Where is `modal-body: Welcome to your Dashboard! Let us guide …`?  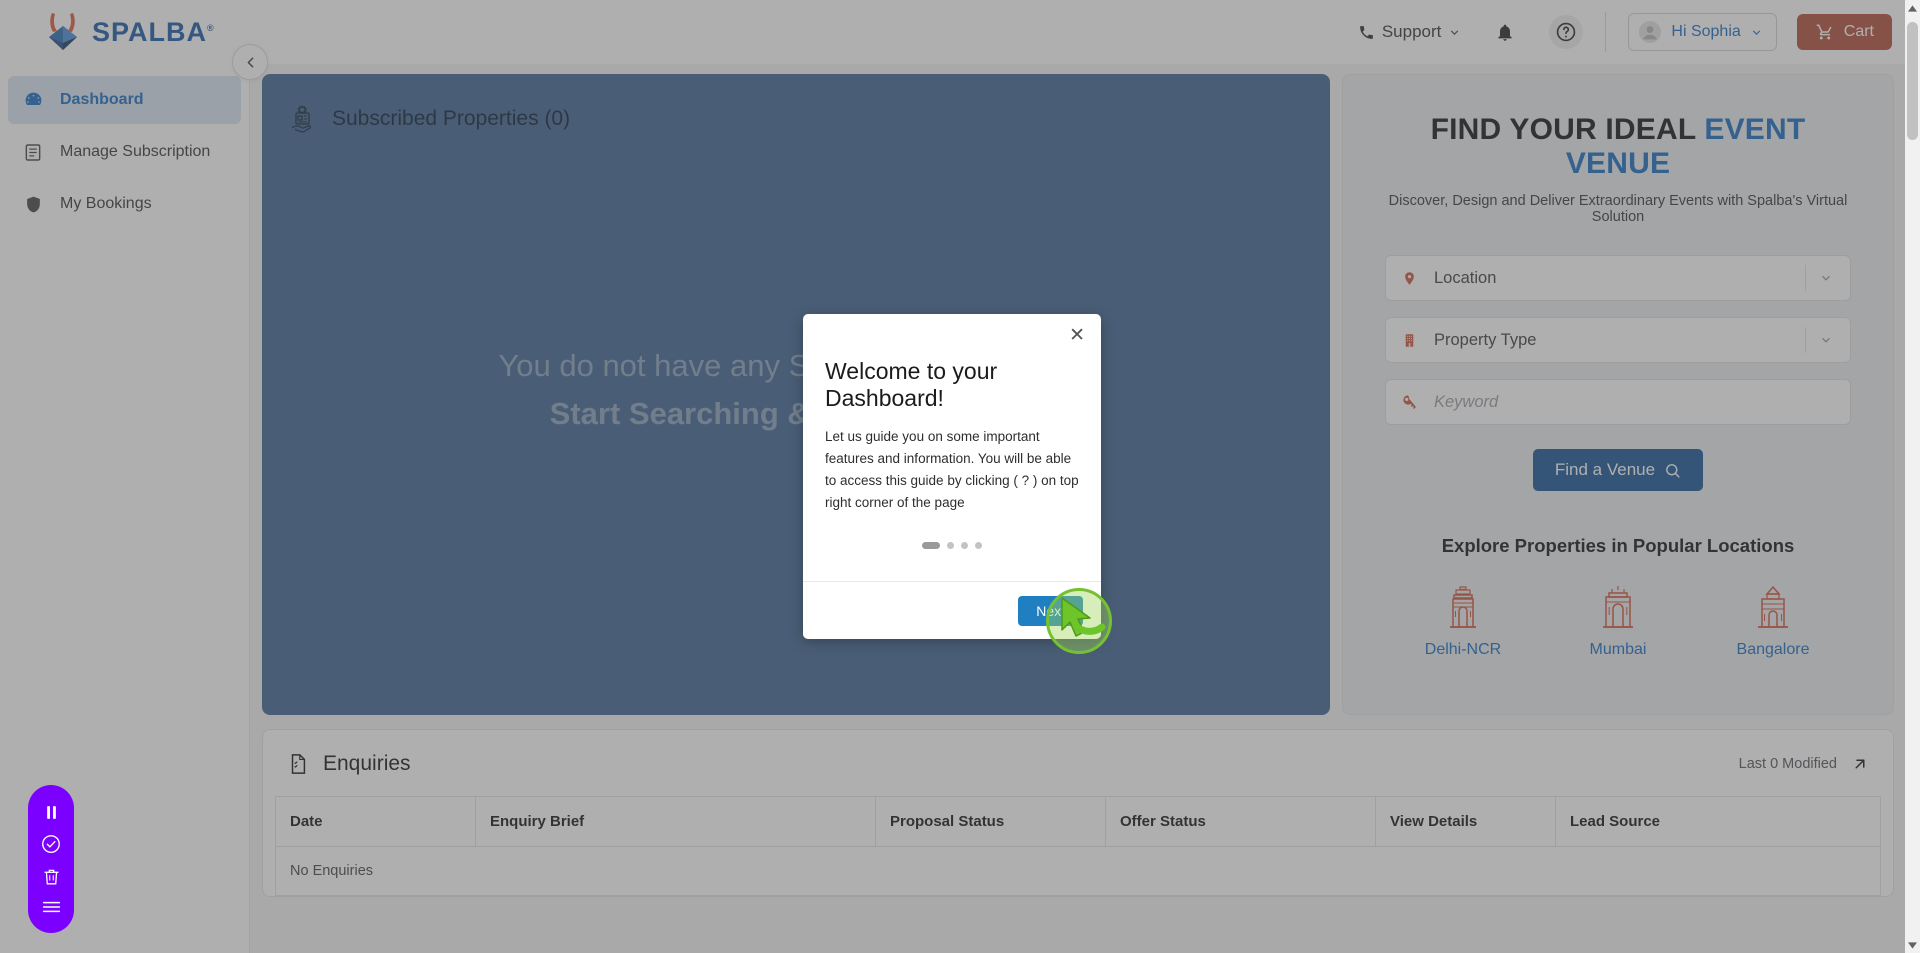
modal-body: Welcome to your Dashboard! Let us guide … is located at coordinates (952, 447).